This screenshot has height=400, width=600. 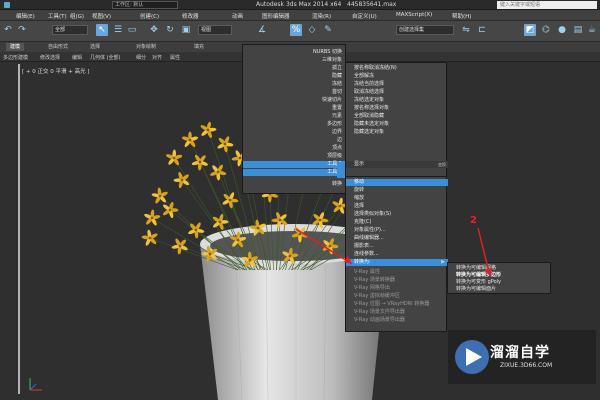 What do you see at coordinates (526, 365) in the screenshot?
I see `watermark-url: ZIXUE.3D66.COM` at bounding box center [526, 365].